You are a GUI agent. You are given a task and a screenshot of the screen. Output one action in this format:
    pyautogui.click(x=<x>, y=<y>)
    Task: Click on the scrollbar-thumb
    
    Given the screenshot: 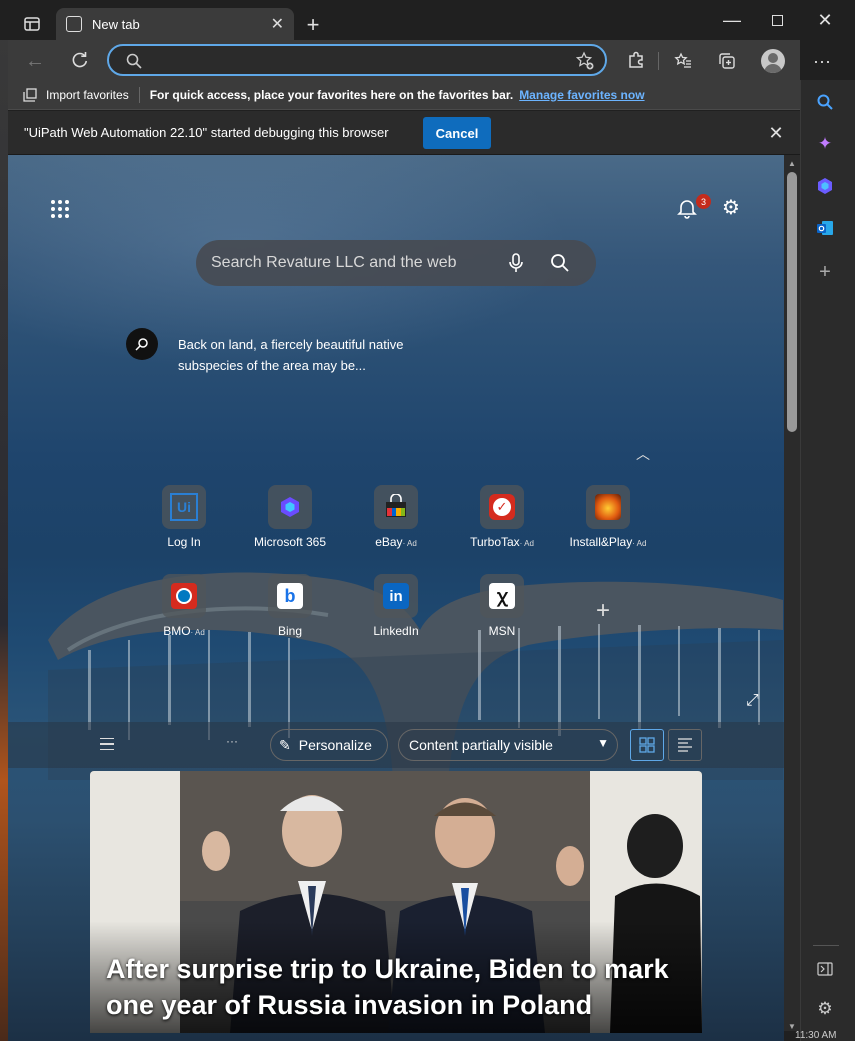 What is the action you would take?
    pyautogui.click(x=792, y=302)
    